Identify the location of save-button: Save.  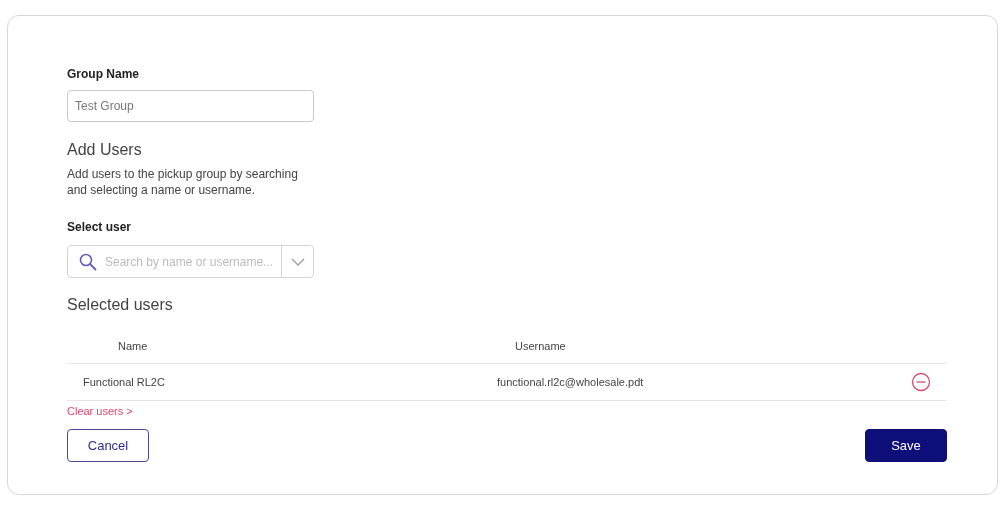
(906, 445).